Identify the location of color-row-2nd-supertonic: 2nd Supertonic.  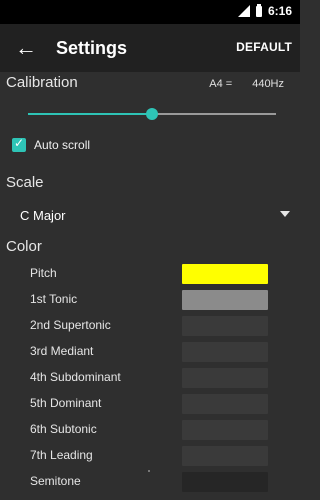
(150, 327).